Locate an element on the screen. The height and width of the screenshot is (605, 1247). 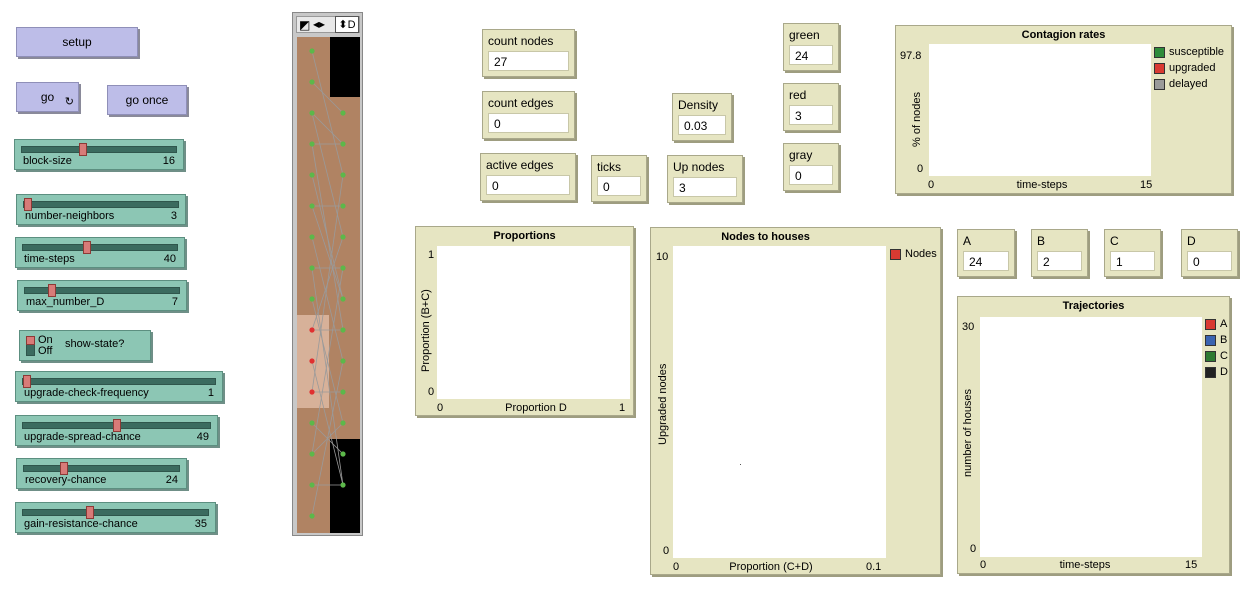
slider-time-steps: time-steps 40 is located at coordinates (100, 252).